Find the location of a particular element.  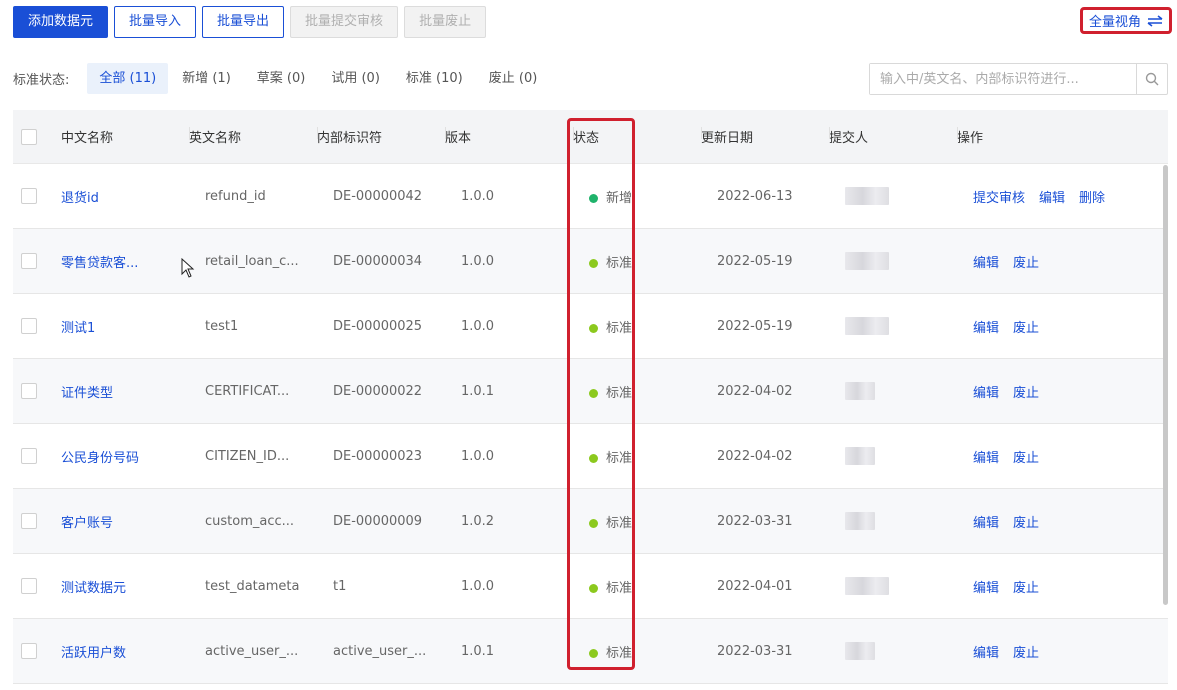

filter-tab: 全部 (11) is located at coordinates (128, 78).